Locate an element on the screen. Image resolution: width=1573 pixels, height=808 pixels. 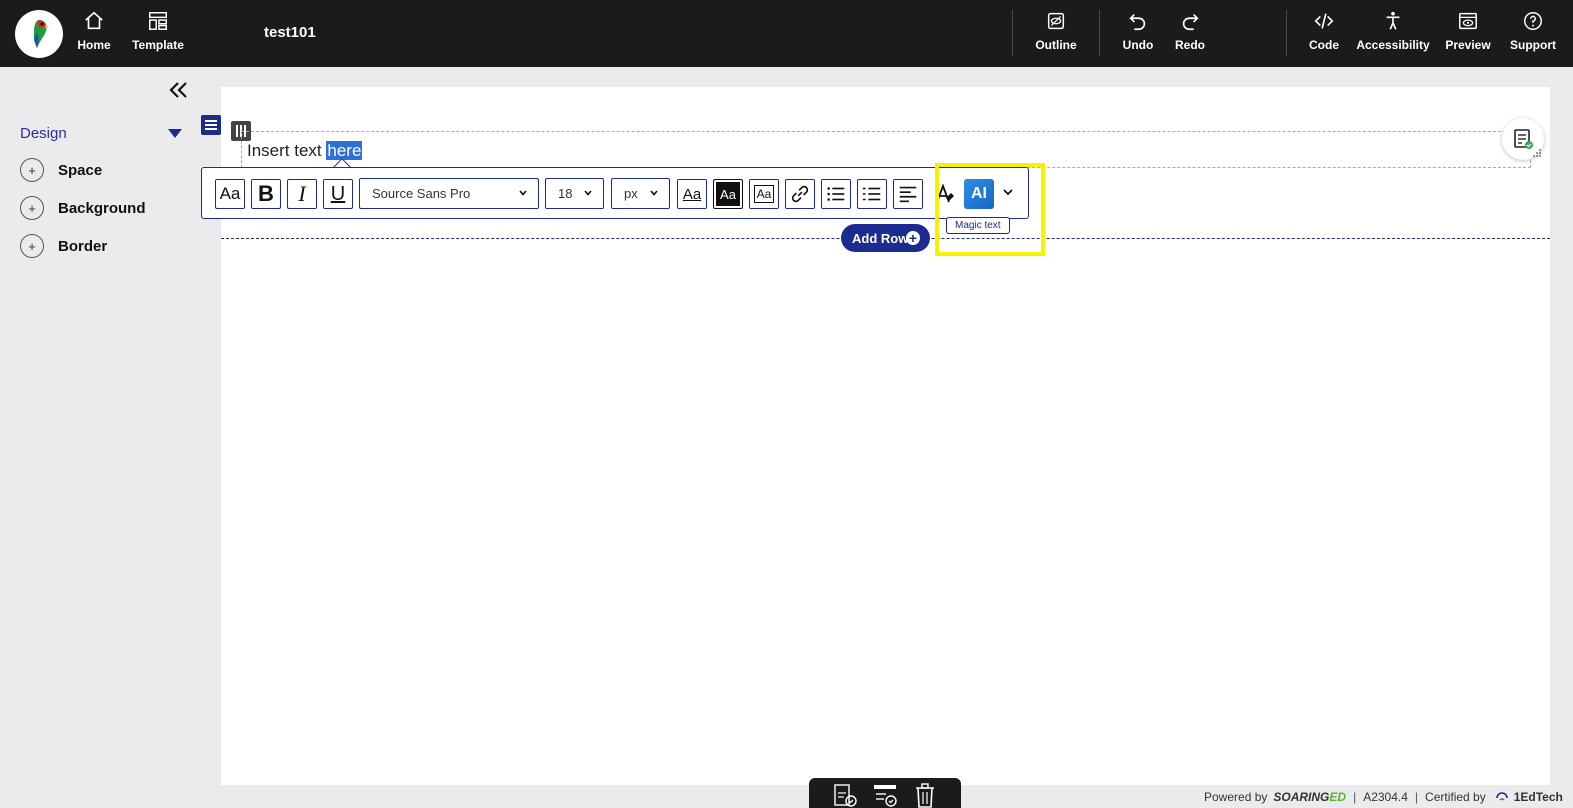
add-row-button: Add Row + is located at coordinates (885, 238).